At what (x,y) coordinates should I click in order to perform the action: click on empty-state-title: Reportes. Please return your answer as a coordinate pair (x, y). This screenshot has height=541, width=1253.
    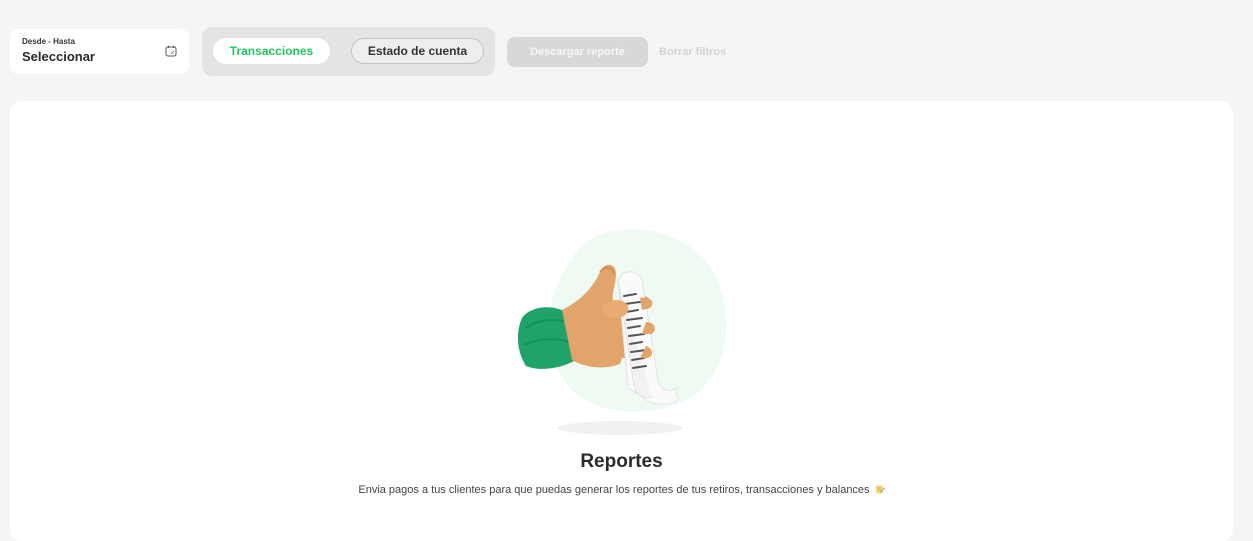
    Looking at the image, I should click on (621, 461).